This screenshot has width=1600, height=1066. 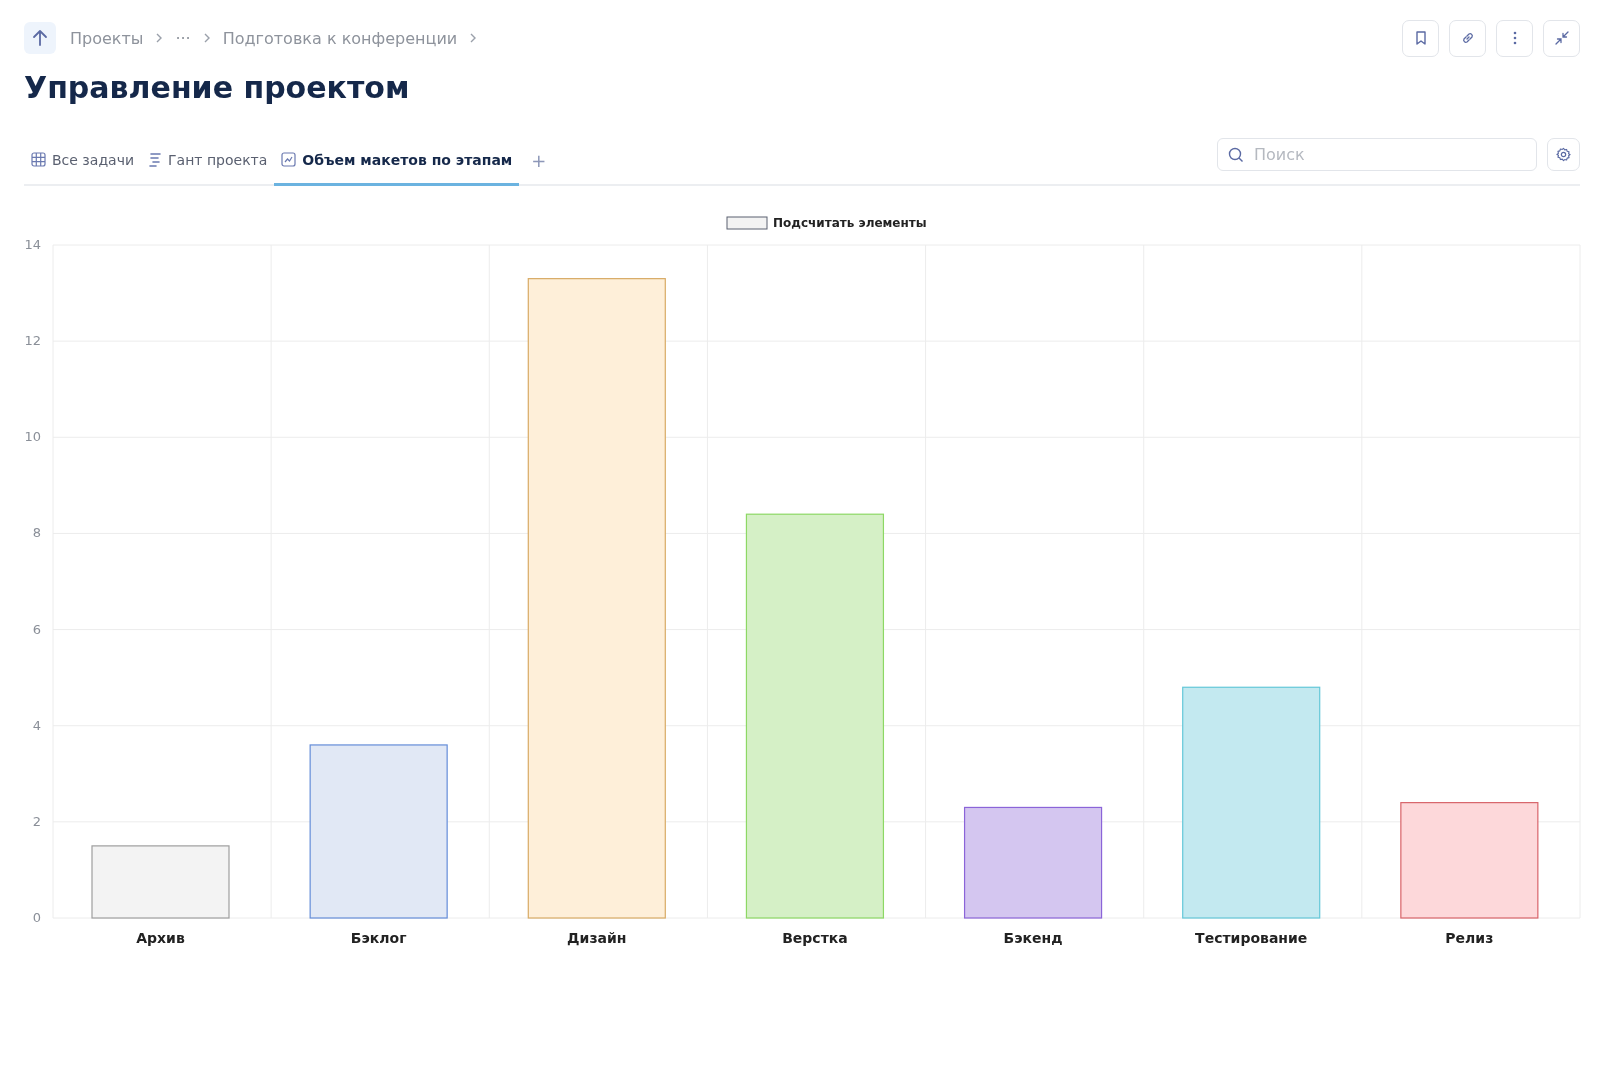 What do you see at coordinates (217, 88) in the screenshot?
I see `page-title: Управление проектом` at bounding box center [217, 88].